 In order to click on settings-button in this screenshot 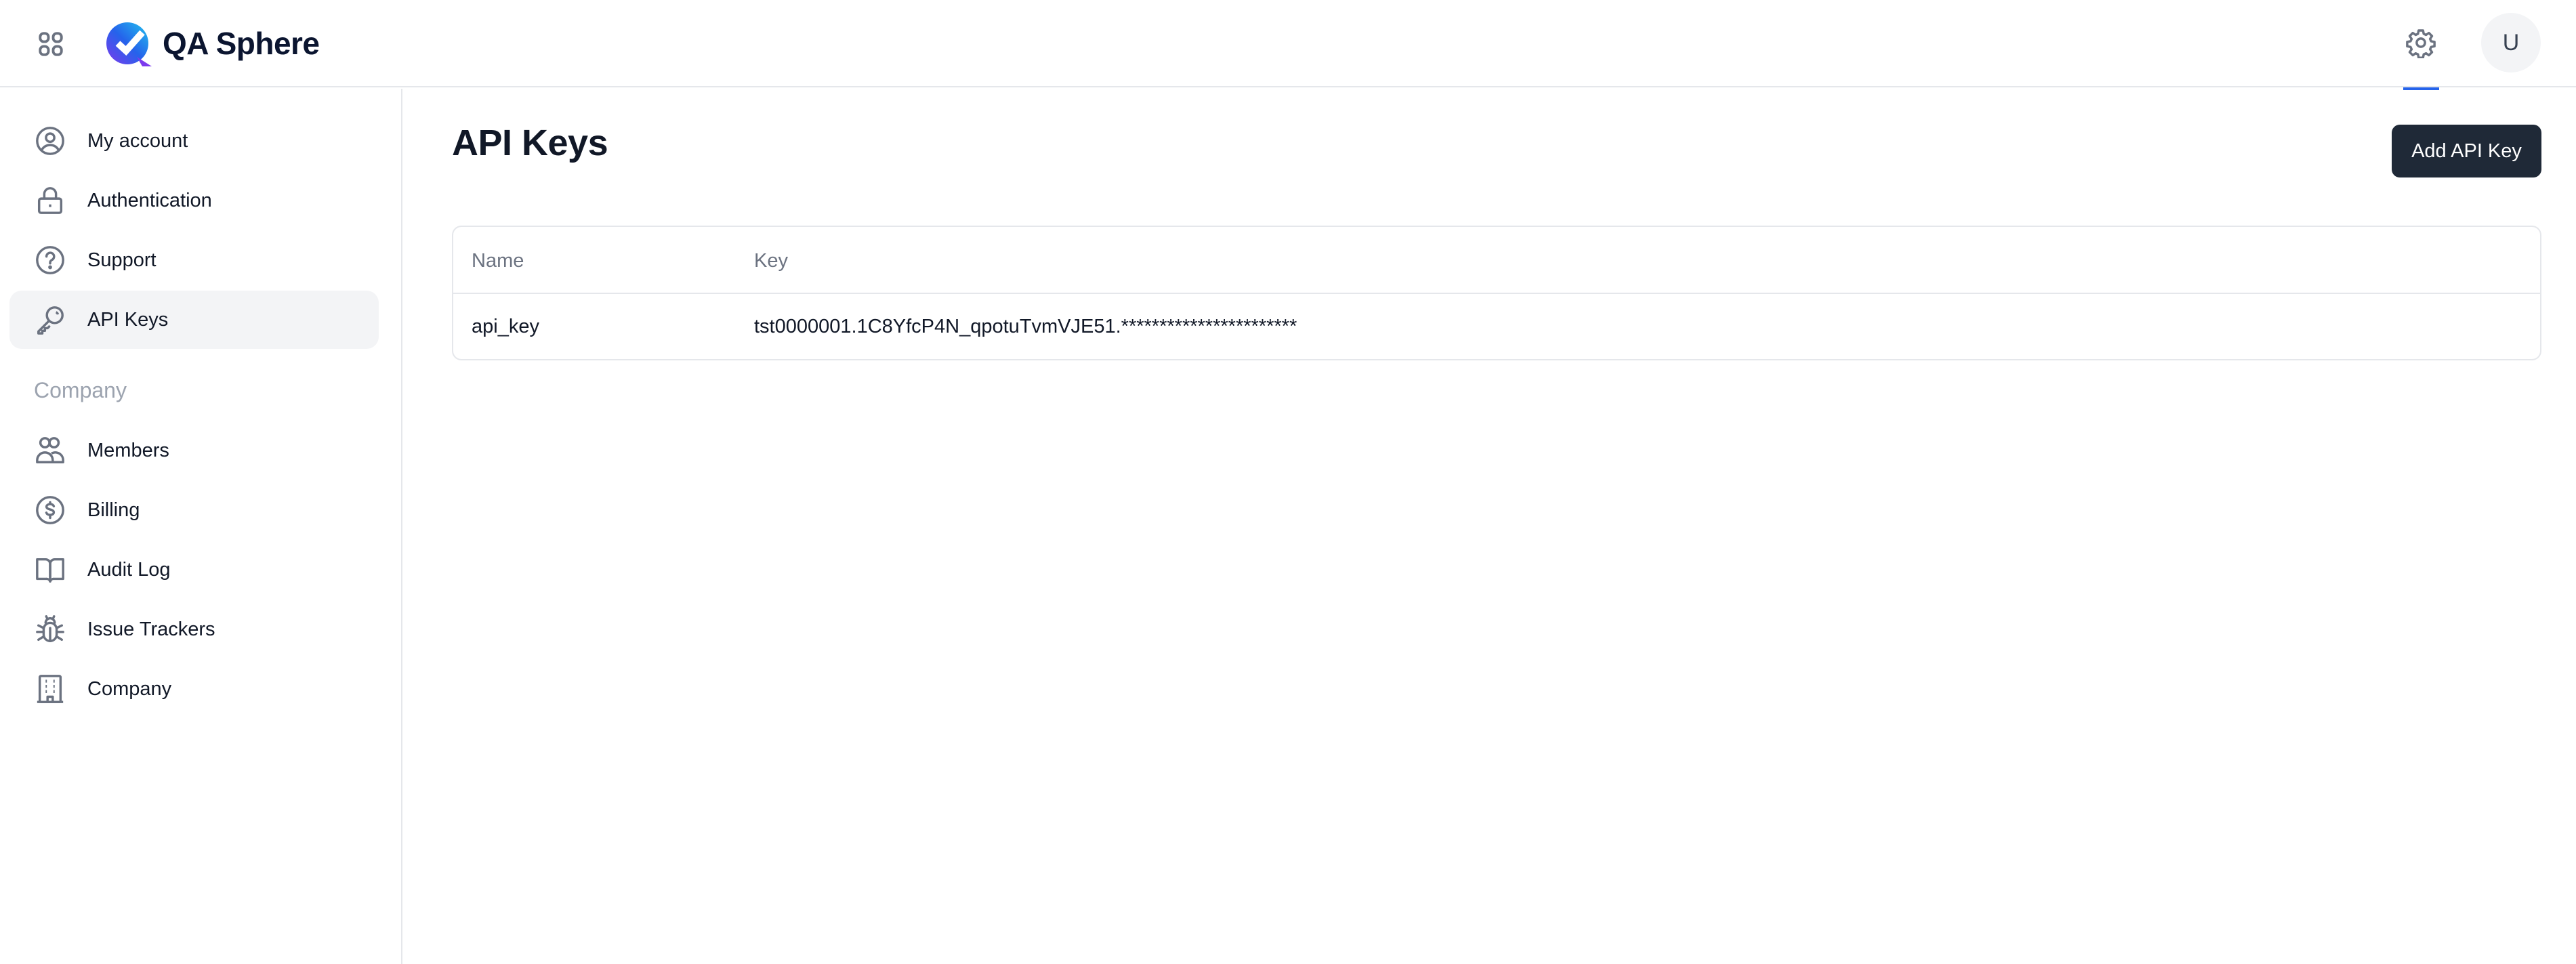, I will do `click(2421, 42)`.